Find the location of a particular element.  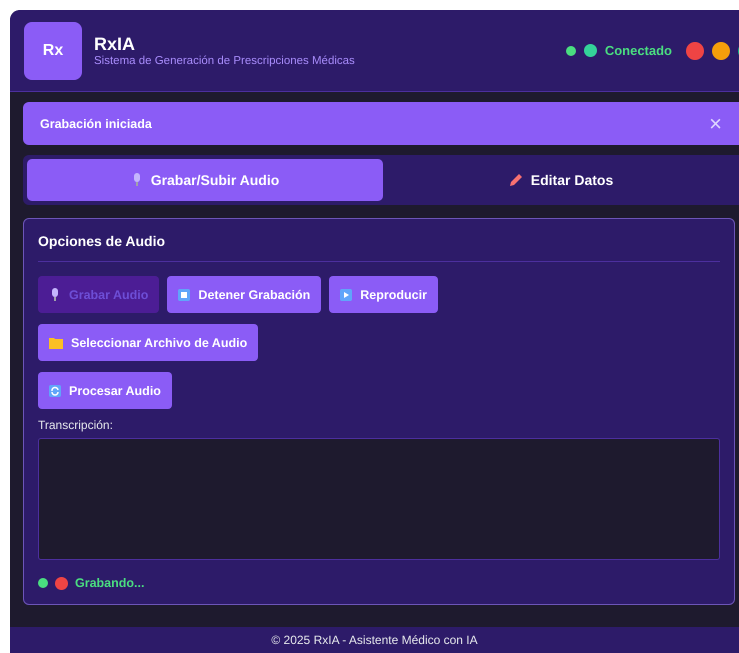

microphone-icon is located at coordinates (55, 295).